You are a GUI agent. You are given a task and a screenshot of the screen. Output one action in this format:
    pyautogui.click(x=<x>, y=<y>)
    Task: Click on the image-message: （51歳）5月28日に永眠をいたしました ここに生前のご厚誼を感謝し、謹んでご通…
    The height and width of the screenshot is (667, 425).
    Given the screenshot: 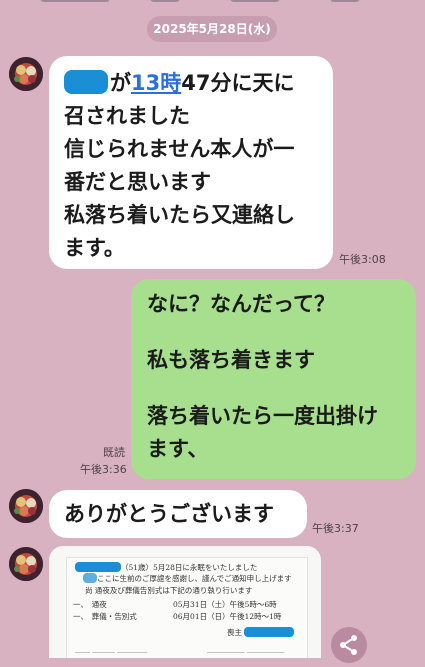 What is the action you would take?
    pyautogui.click(x=185, y=602)
    